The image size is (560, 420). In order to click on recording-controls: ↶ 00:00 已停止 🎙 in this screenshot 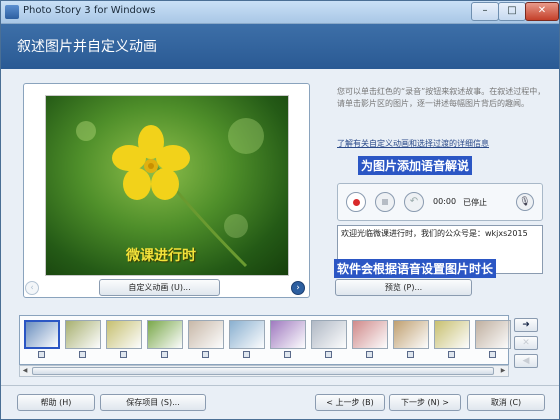, I will do `click(440, 202)`.